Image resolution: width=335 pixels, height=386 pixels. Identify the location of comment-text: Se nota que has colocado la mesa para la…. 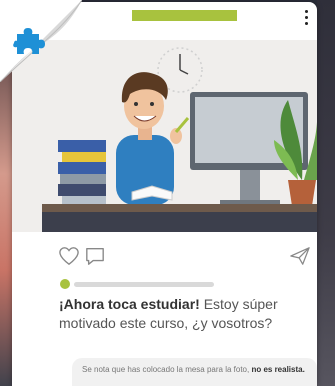
(167, 369).